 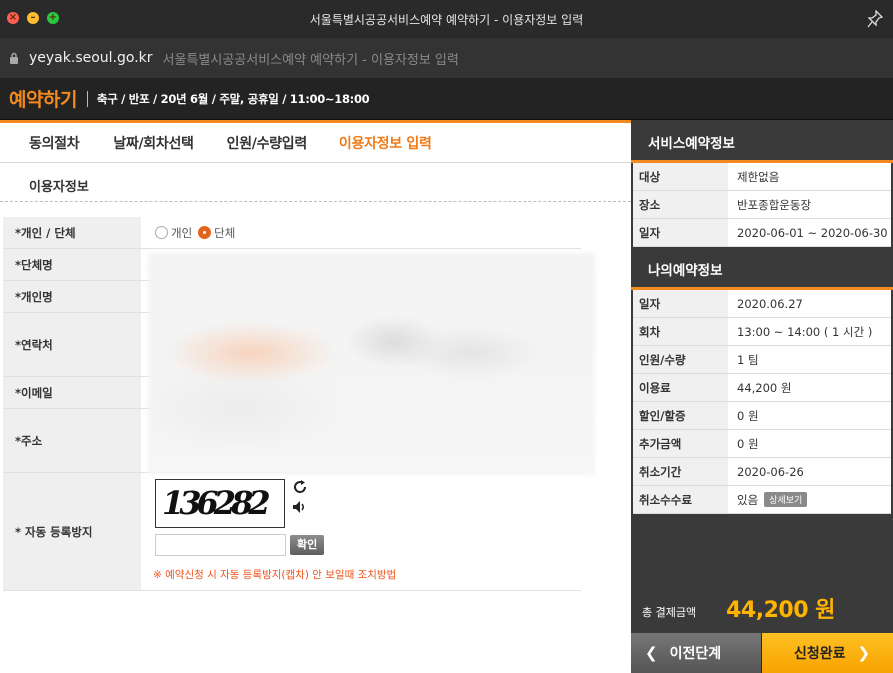 I want to click on type-label: *개인 / 단체, so click(x=72, y=232).